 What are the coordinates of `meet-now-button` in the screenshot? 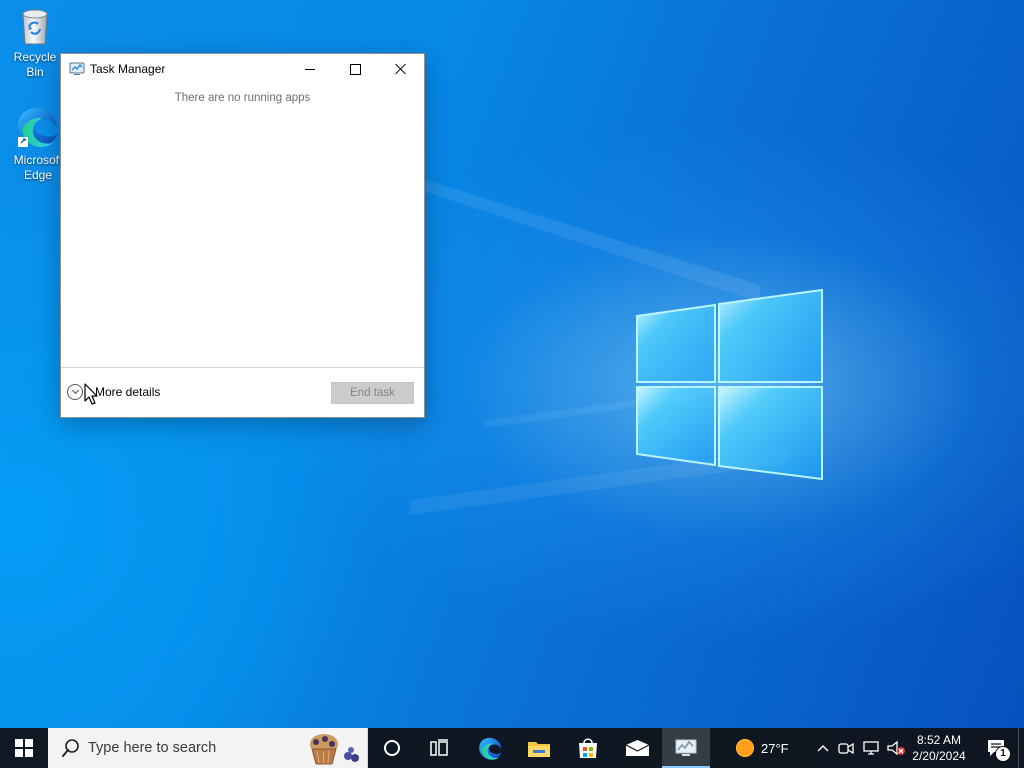 It's located at (846, 748).